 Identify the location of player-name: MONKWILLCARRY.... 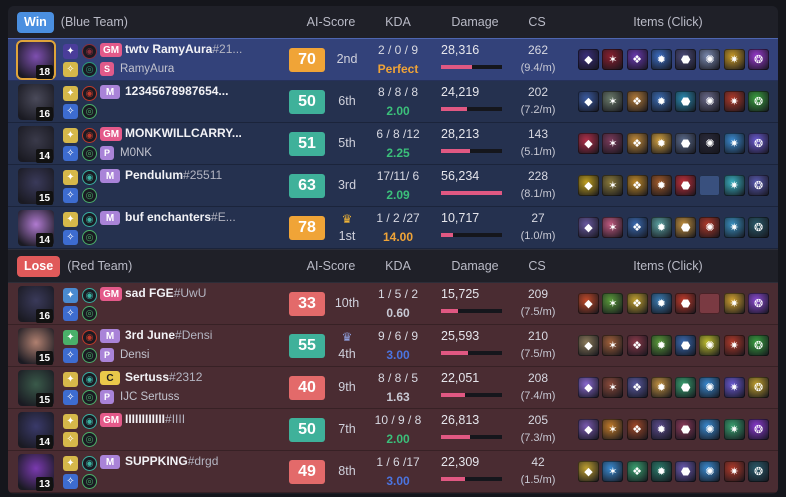
(183, 133).